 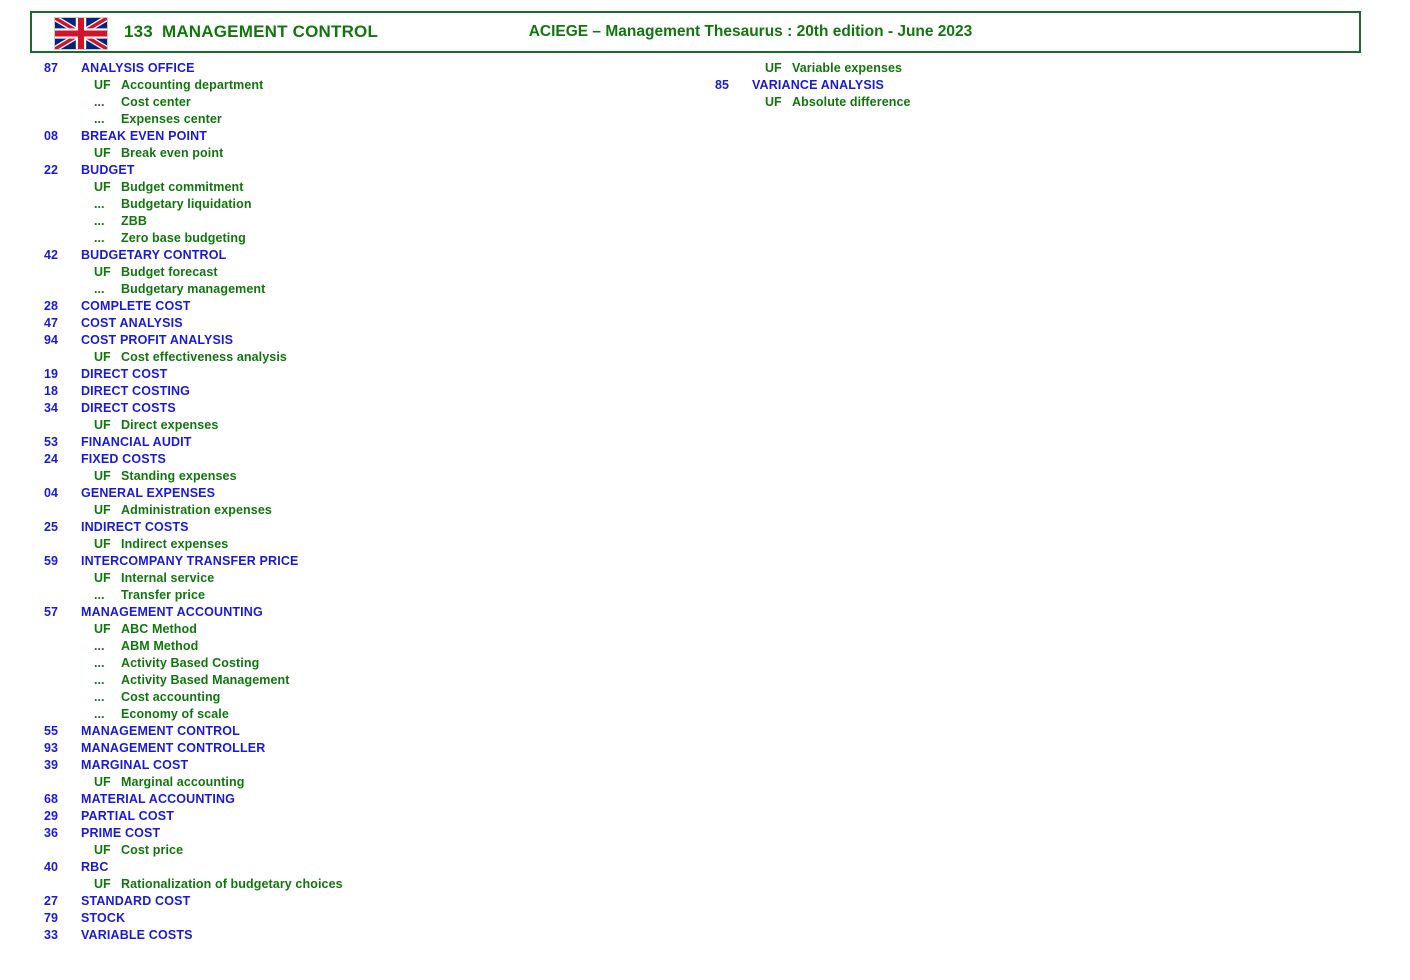 I want to click on nondescriptor-row: ... ZBB, so click(x=354, y=221).